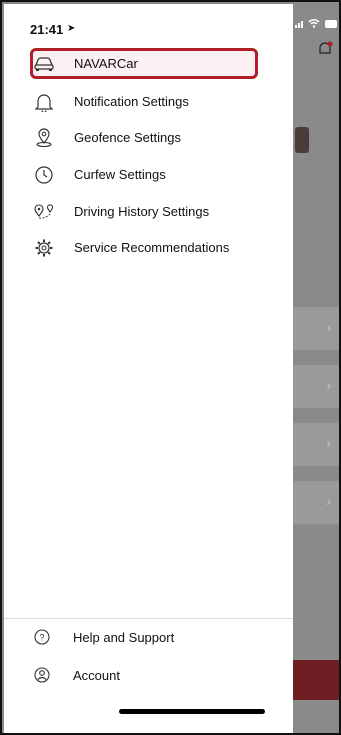  I want to click on location-arrow-icon: ➤, so click(71, 28).